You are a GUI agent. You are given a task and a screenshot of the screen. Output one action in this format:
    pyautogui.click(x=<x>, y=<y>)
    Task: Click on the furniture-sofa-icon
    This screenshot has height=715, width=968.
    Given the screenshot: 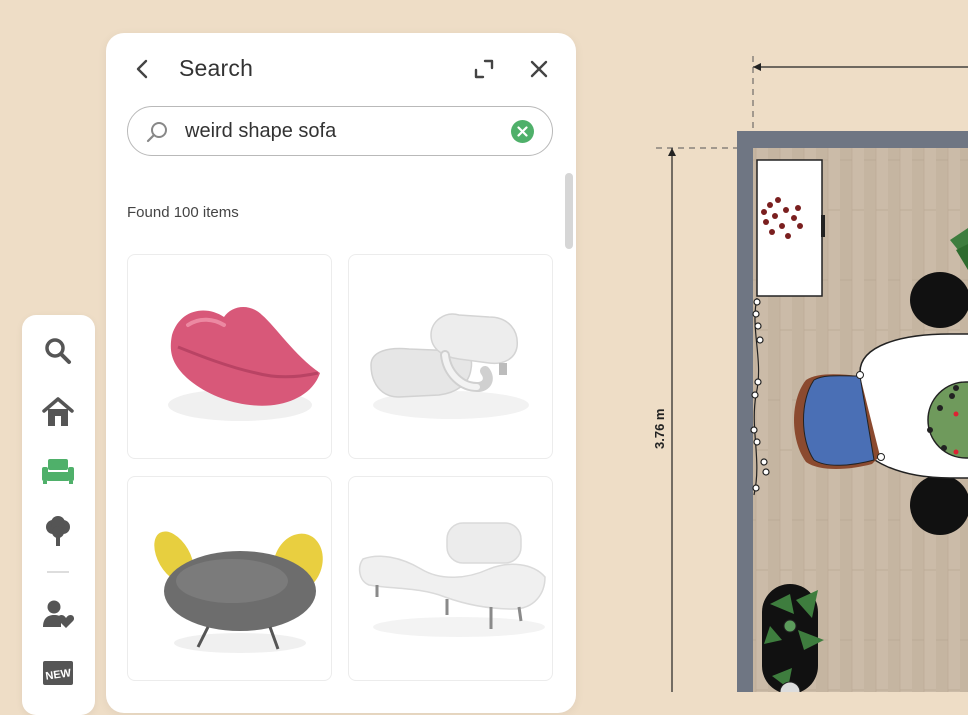 What is the action you would take?
    pyautogui.click(x=58, y=471)
    